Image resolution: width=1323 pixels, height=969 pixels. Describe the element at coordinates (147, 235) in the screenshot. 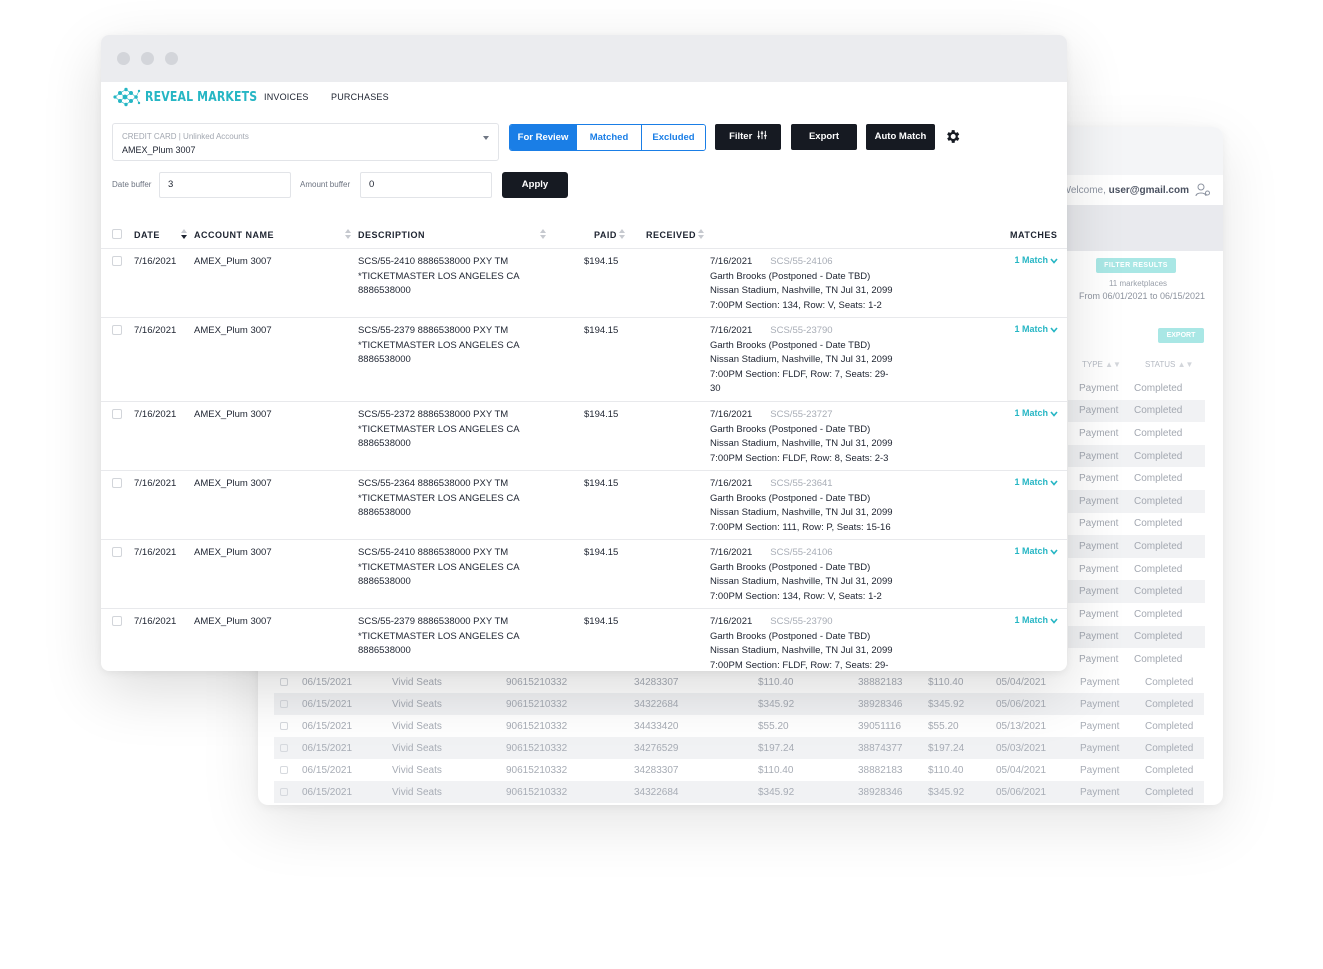

I see `column-header-date: DATE` at that location.